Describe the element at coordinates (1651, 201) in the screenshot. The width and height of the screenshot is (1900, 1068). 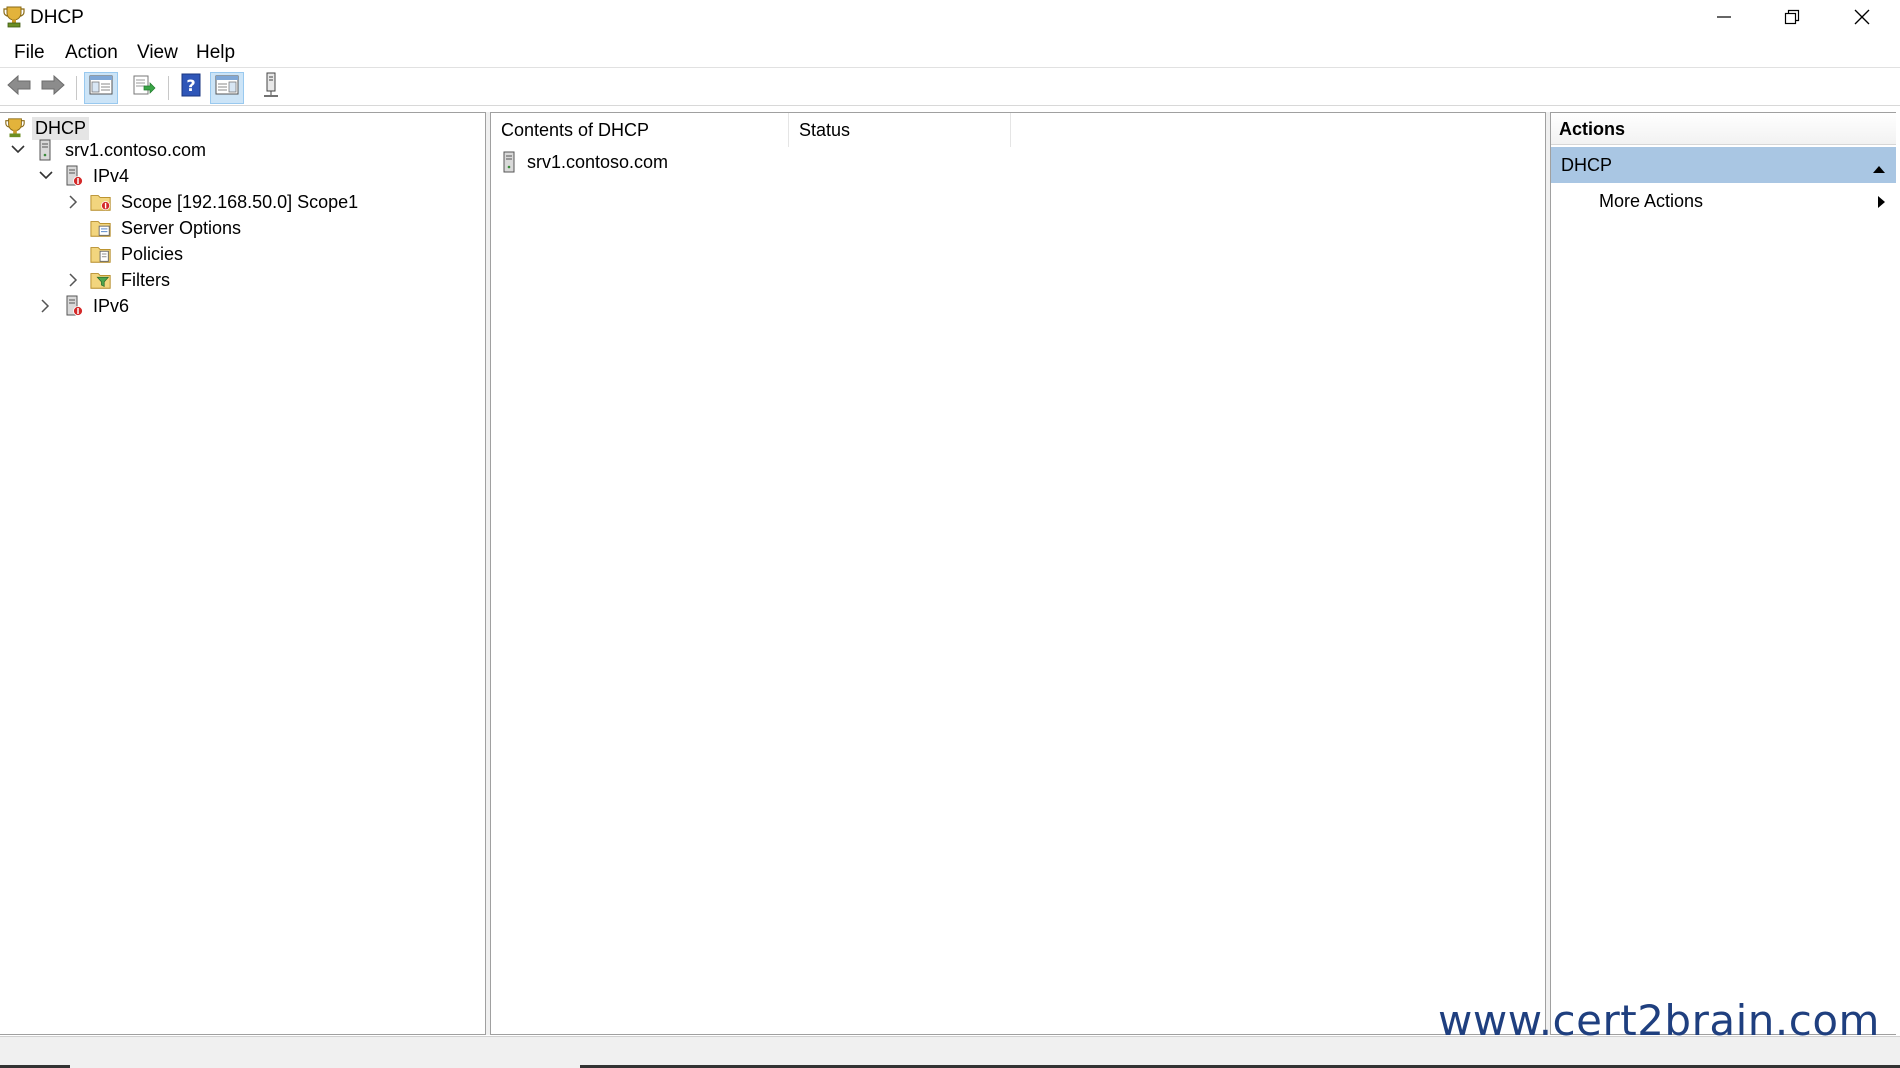
I see `more-actions-item: More Actions` at that location.